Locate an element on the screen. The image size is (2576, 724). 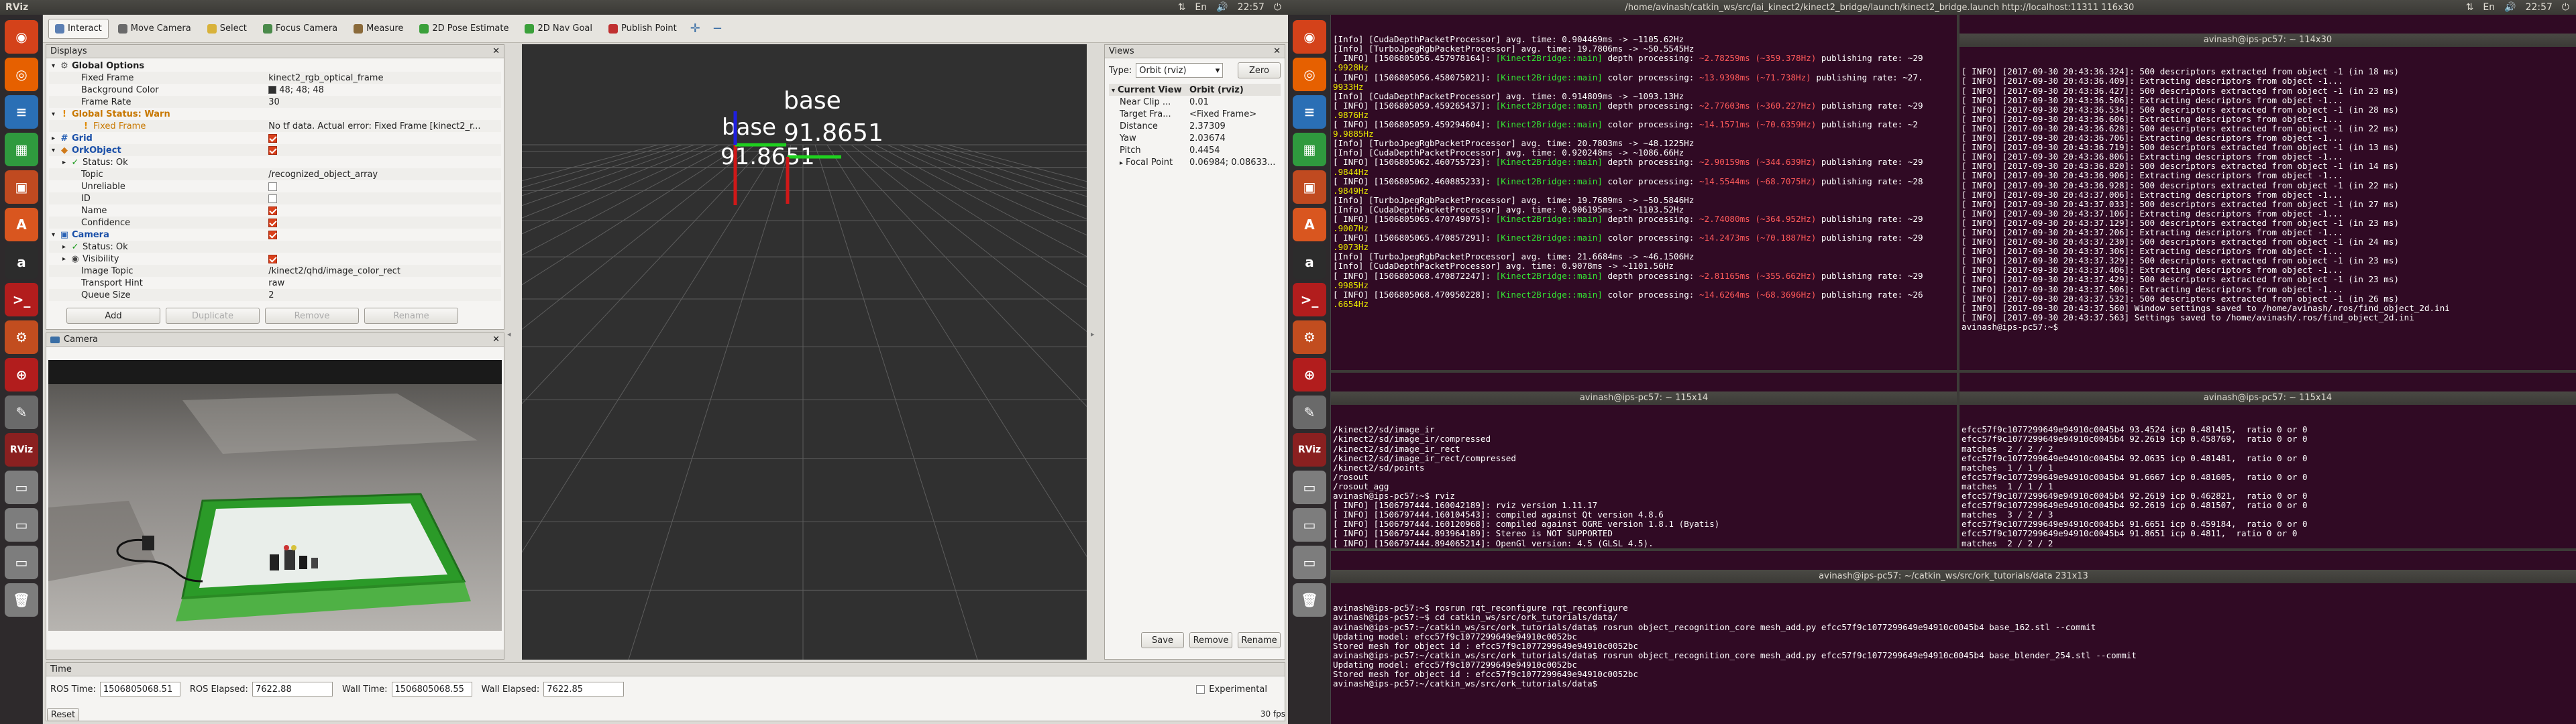
experimental-checkbox is located at coordinates (1200, 689).